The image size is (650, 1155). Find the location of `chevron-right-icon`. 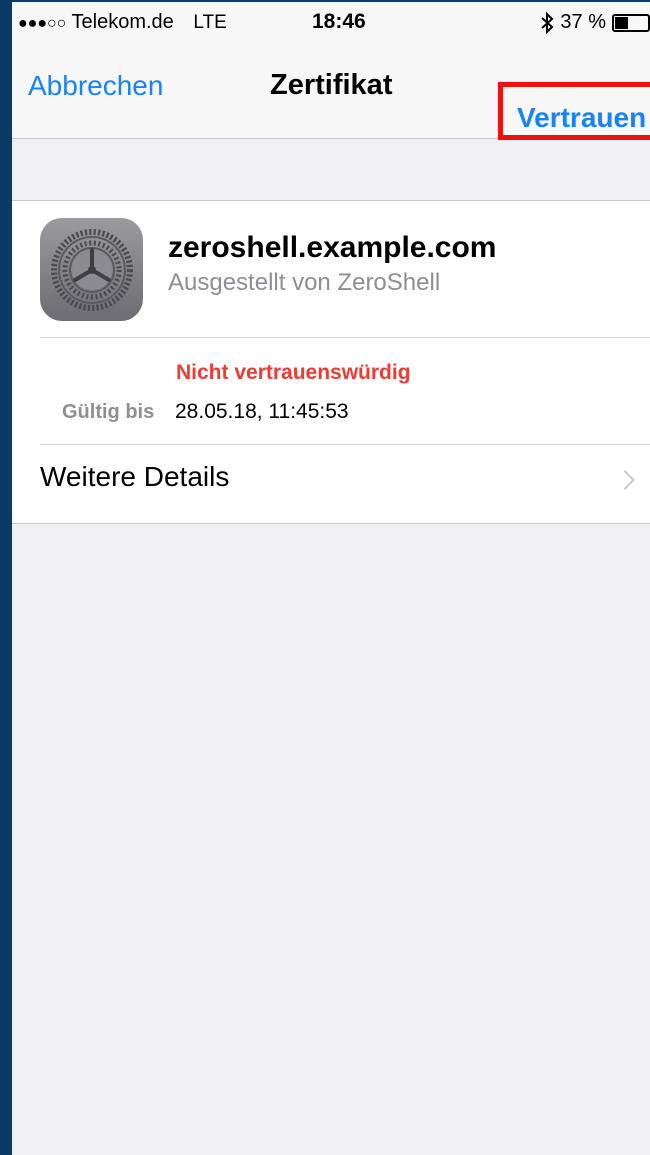

chevron-right-icon is located at coordinates (625, 480).